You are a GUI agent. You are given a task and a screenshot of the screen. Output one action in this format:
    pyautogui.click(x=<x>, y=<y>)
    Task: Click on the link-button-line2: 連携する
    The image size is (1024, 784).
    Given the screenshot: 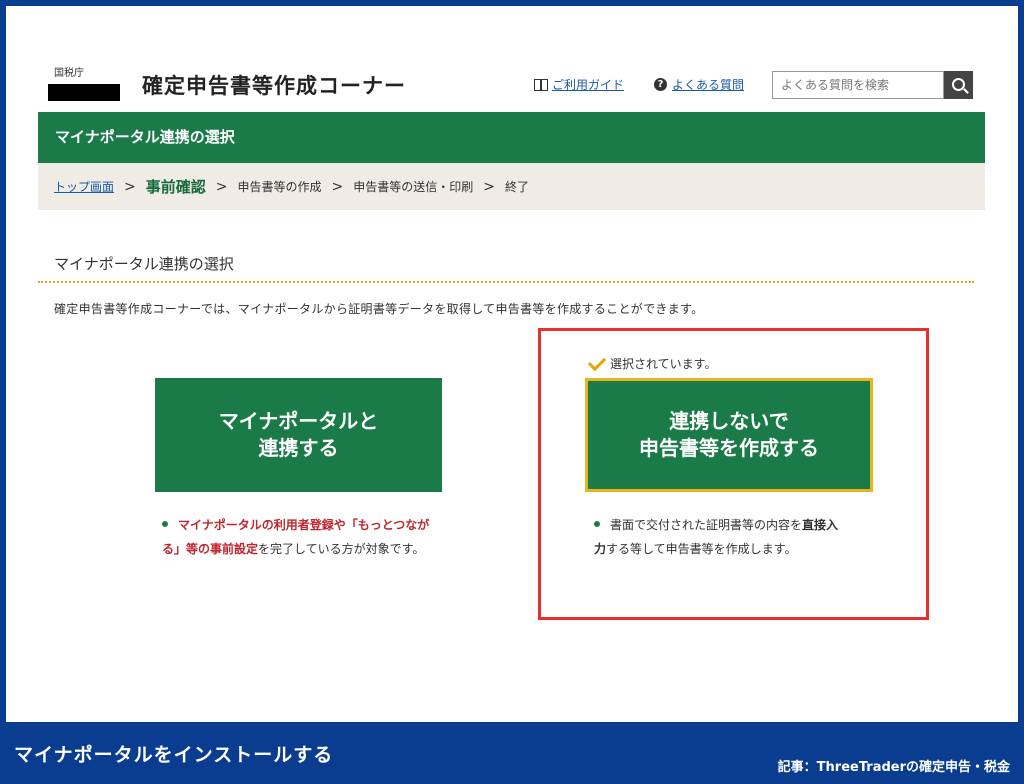 What is the action you would take?
    pyautogui.click(x=298, y=448)
    